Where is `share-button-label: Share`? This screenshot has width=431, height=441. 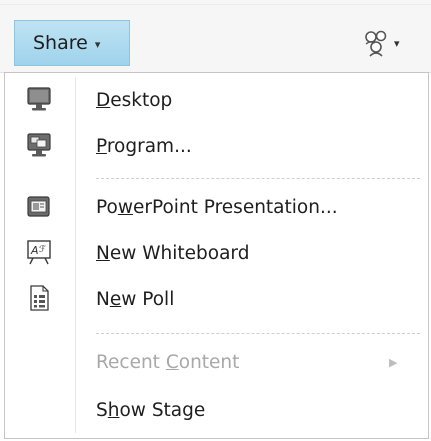
share-button-label: Share is located at coordinates (60, 43).